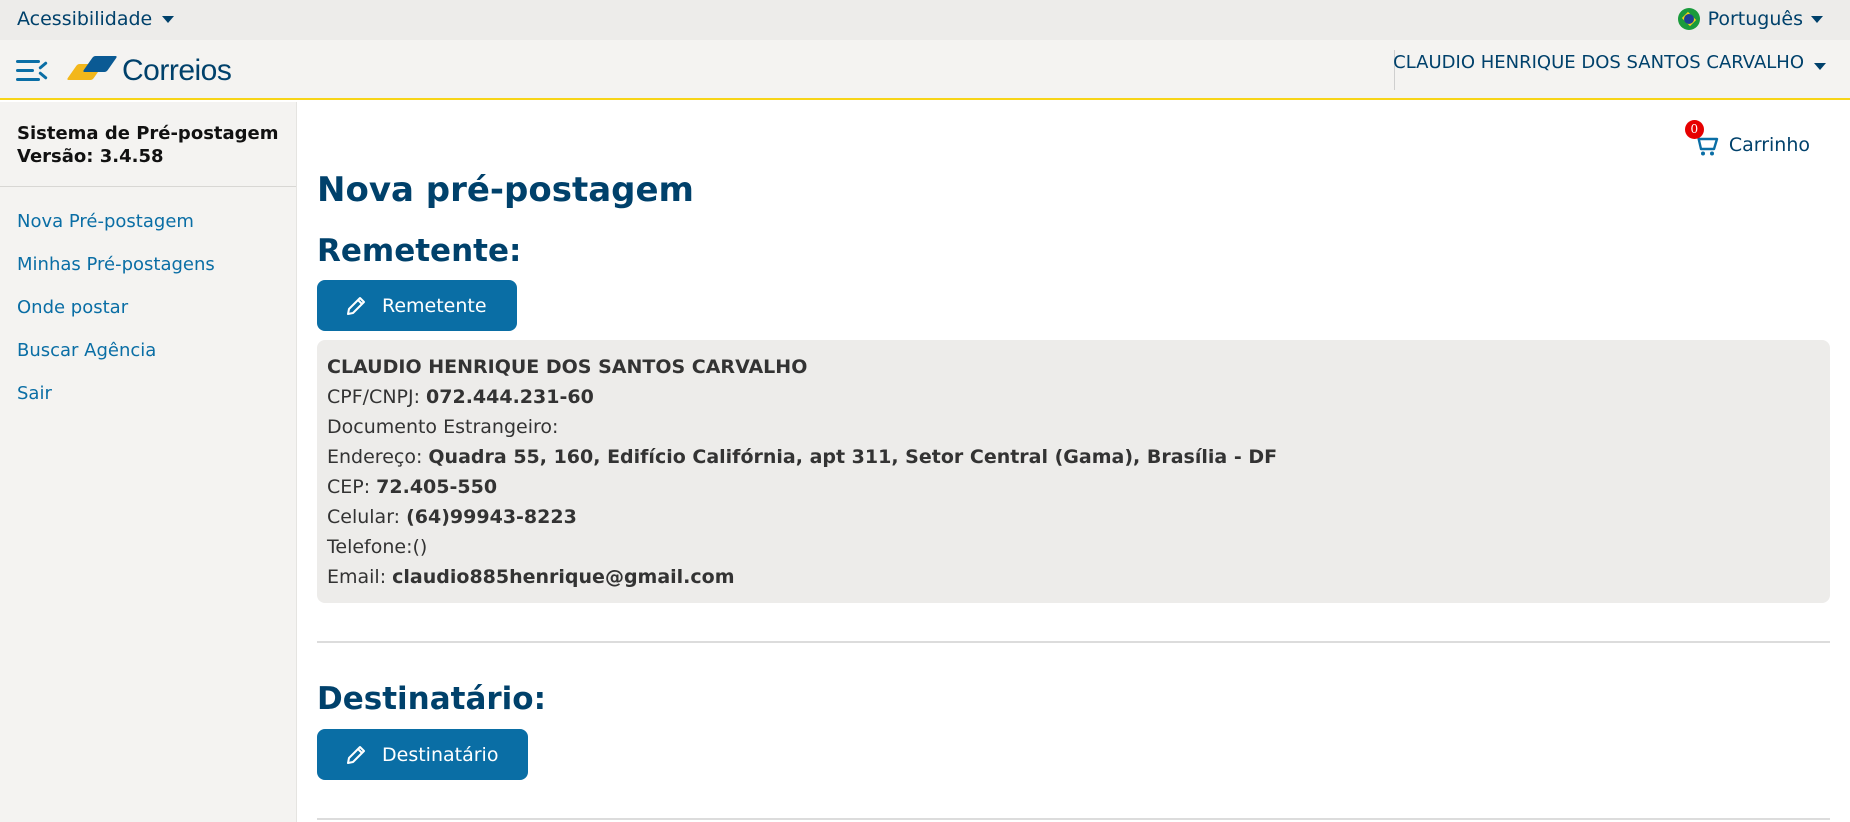 The width and height of the screenshot is (1850, 822). I want to click on sender-cep-row: CEP: 72.405-550, so click(412, 487).